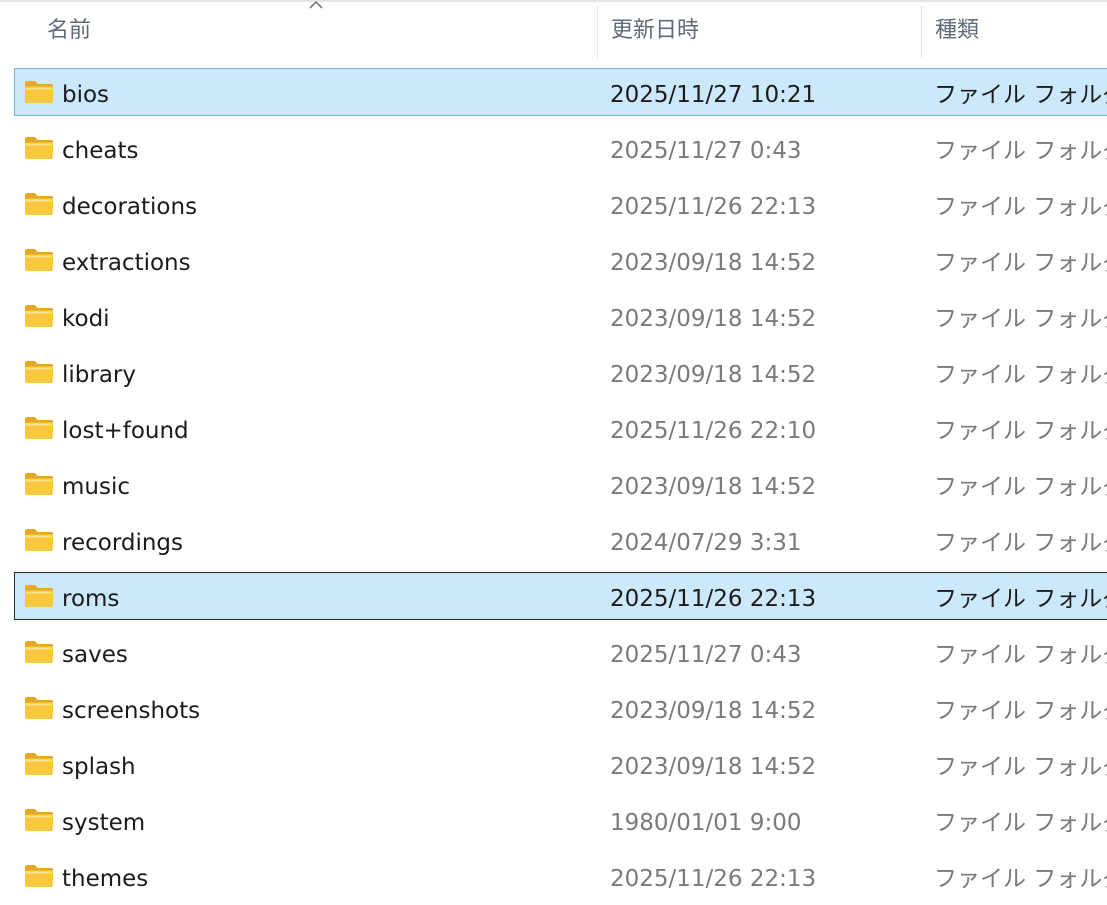  Describe the element at coordinates (560, 92) in the screenshot. I see `folder-row: bios 2025/11/27 10:21 ファイル フォルダー` at that location.